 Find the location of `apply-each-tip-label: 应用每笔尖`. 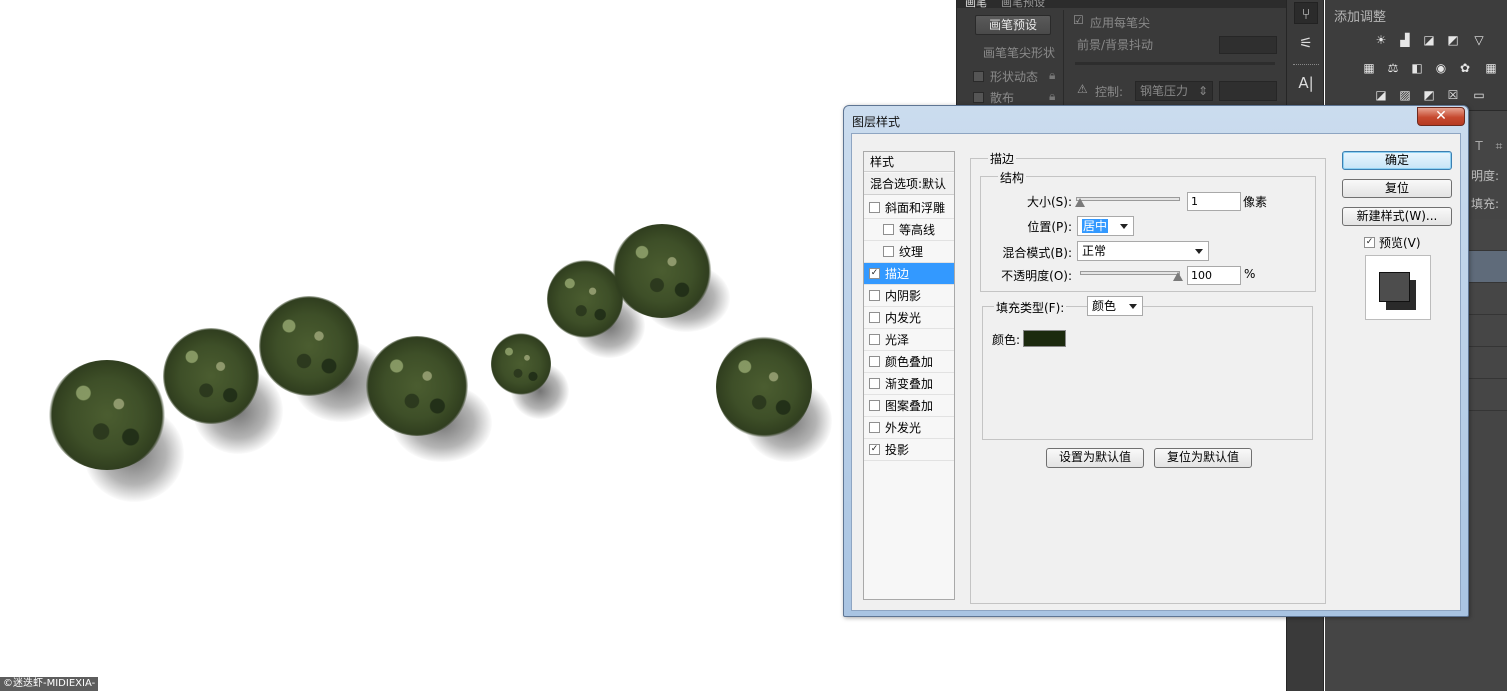

apply-each-tip-label: 应用每笔尖 is located at coordinates (1120, 22).